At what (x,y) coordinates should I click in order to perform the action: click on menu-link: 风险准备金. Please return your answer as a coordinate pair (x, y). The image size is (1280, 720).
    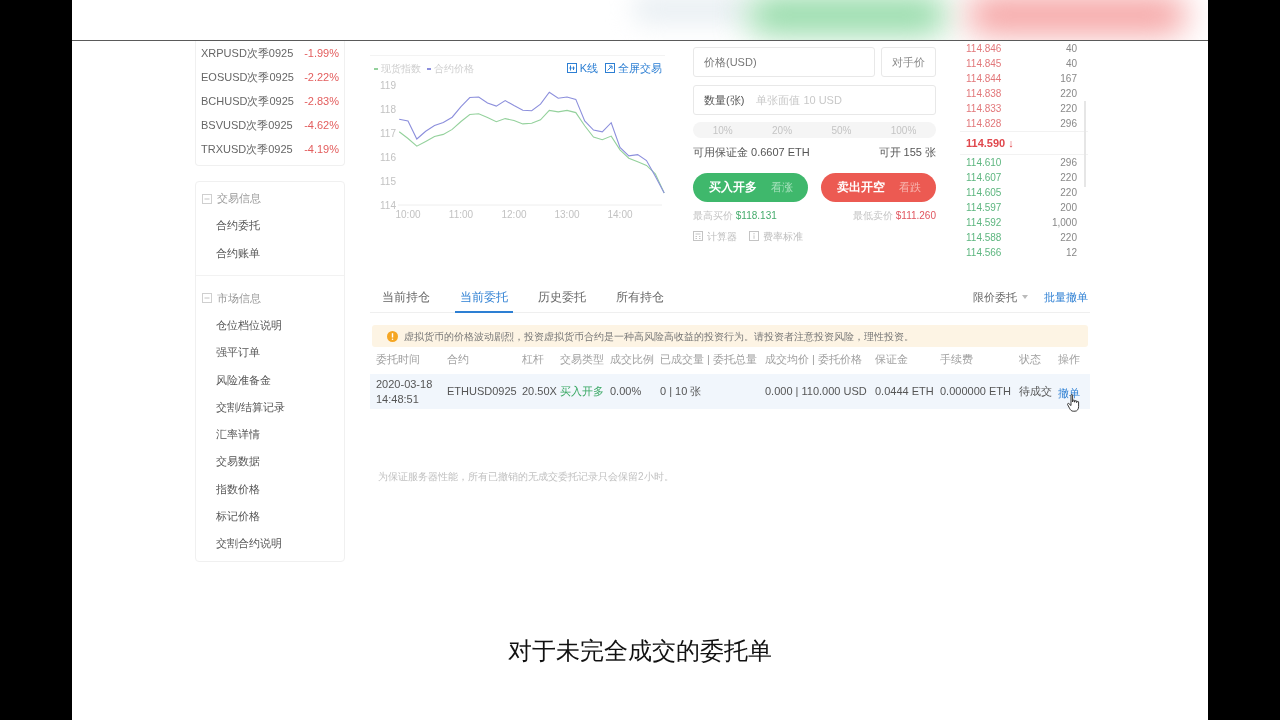
    Looking at the image, I should click on (243, 380).